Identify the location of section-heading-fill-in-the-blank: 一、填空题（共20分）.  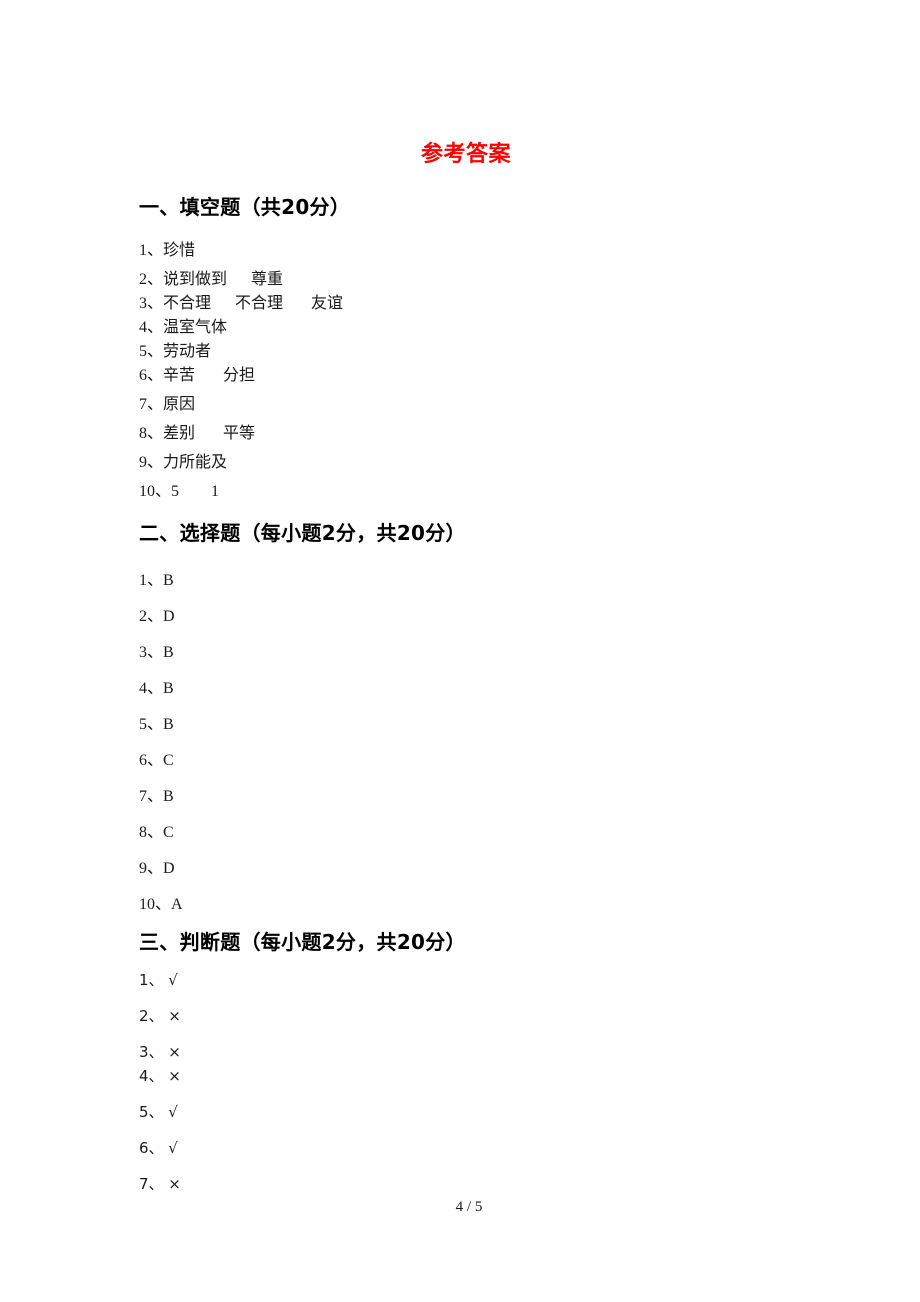
(245, 207).